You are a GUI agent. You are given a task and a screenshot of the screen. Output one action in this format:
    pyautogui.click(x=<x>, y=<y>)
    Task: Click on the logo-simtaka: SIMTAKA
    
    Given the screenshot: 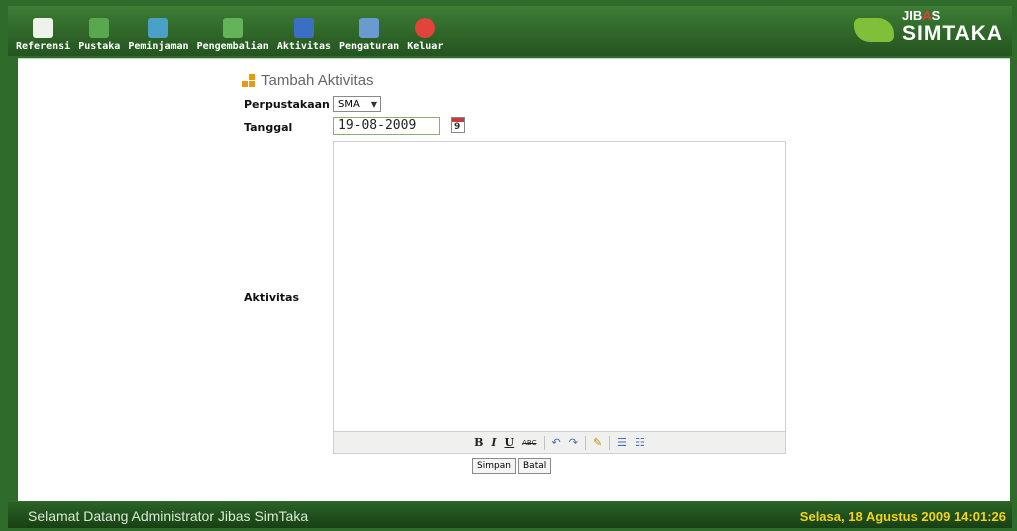 What is the action you would take?
    pyautogui.click(x=953, y=33)
    